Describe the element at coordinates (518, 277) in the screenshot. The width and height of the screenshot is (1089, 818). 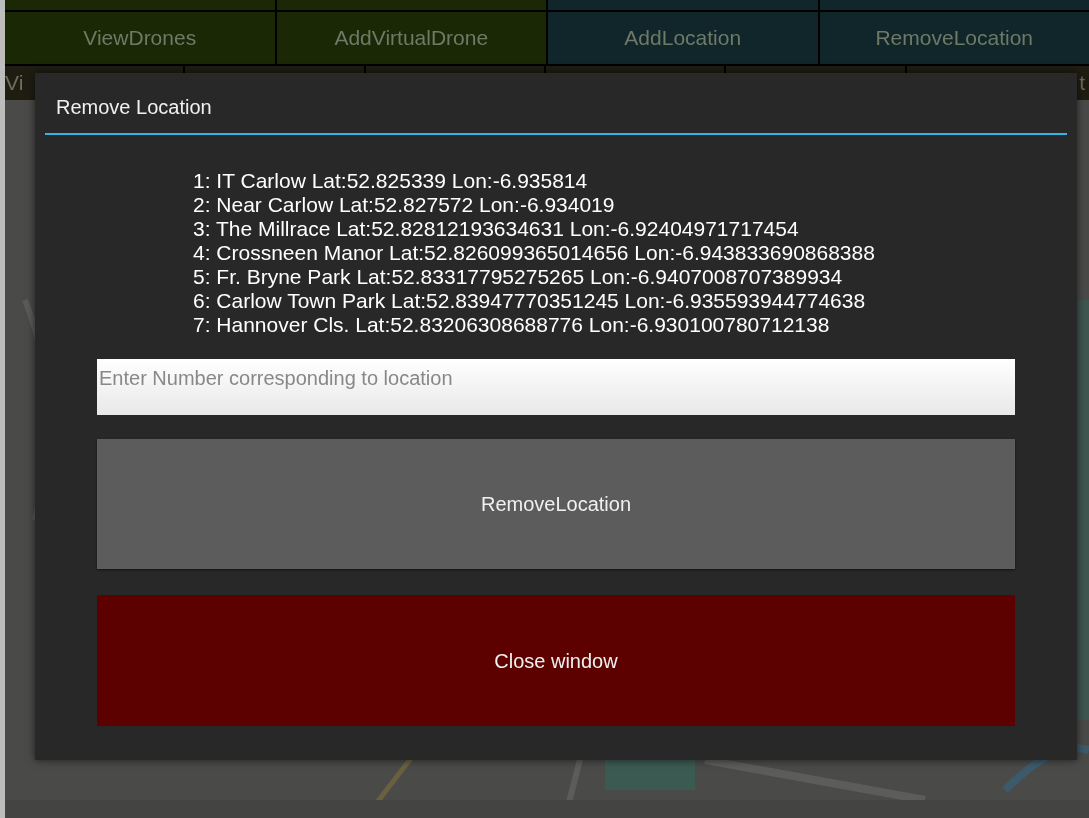
I see `location-entry: 5: Fr. Bryne Park Lat:52.83317795275265 Lon:-6.9407008707389934` at that location.